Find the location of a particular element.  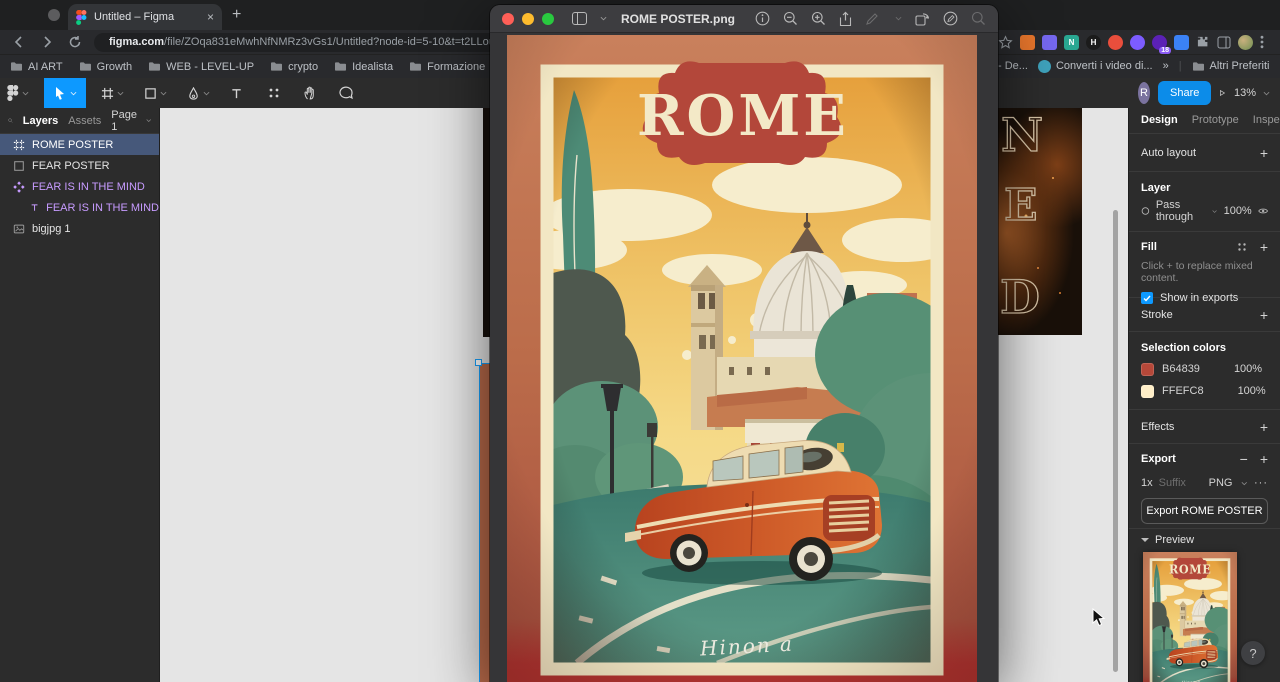

help-button: ? is located at coordinates (1253, 653).